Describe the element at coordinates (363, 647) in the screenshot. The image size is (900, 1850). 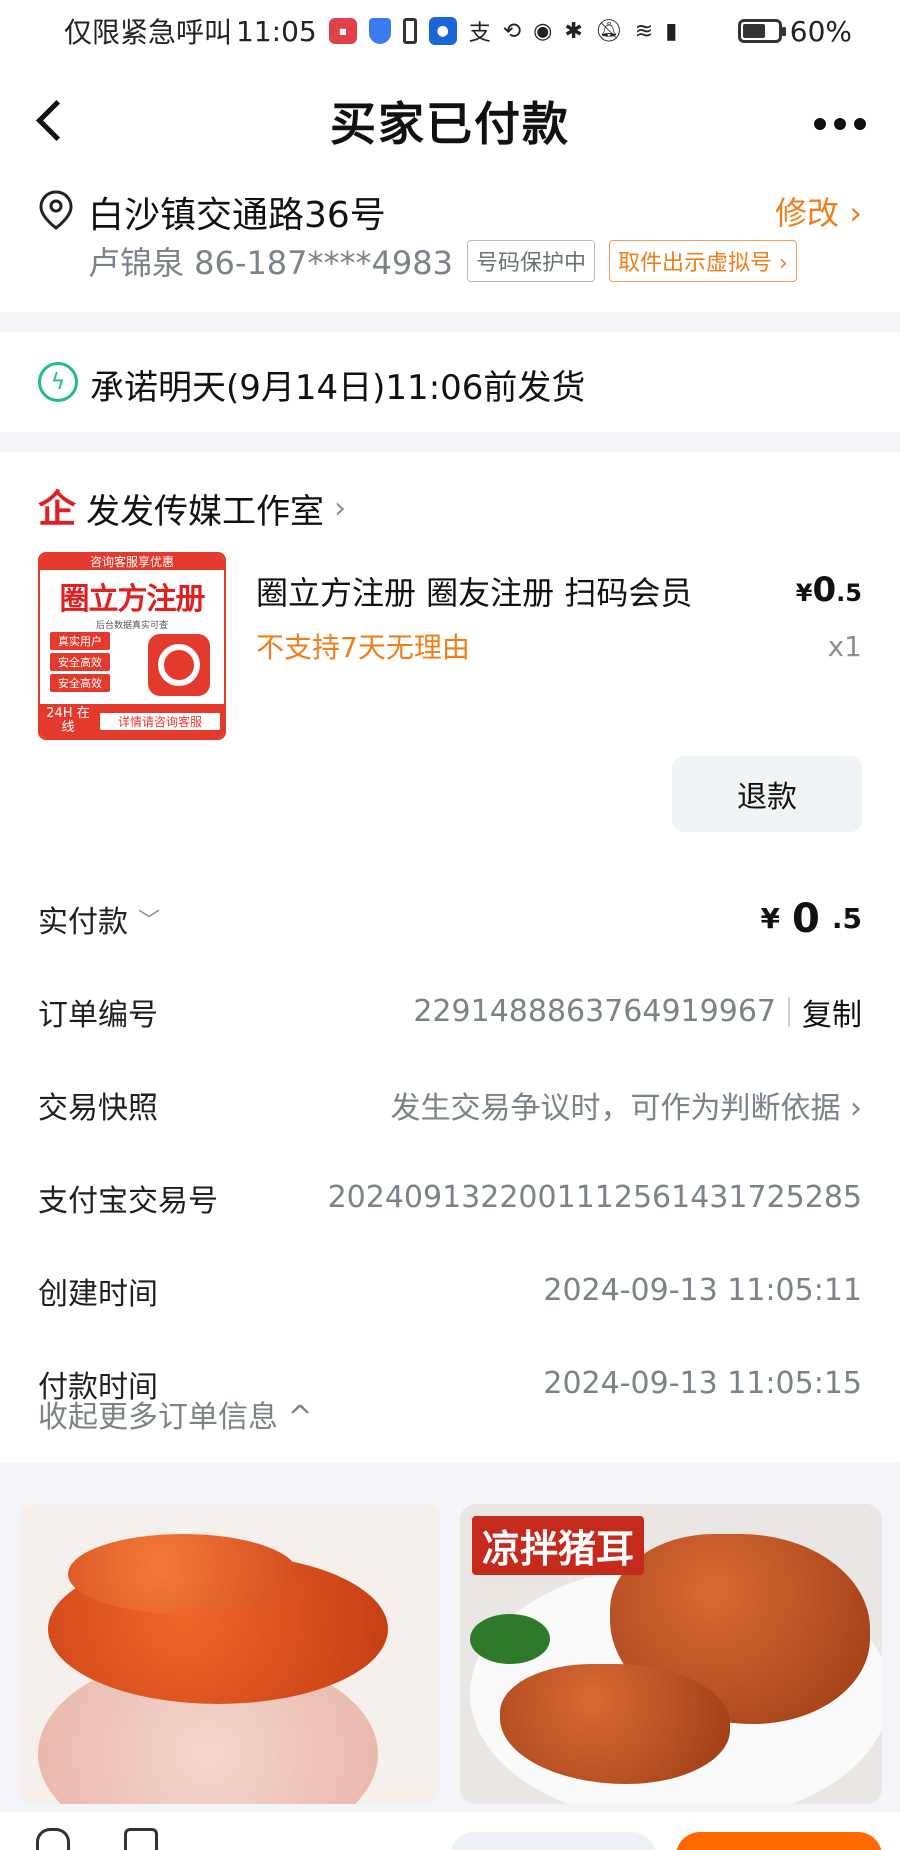
I see `return-policy-note: 不支持7天无理由` at that location.